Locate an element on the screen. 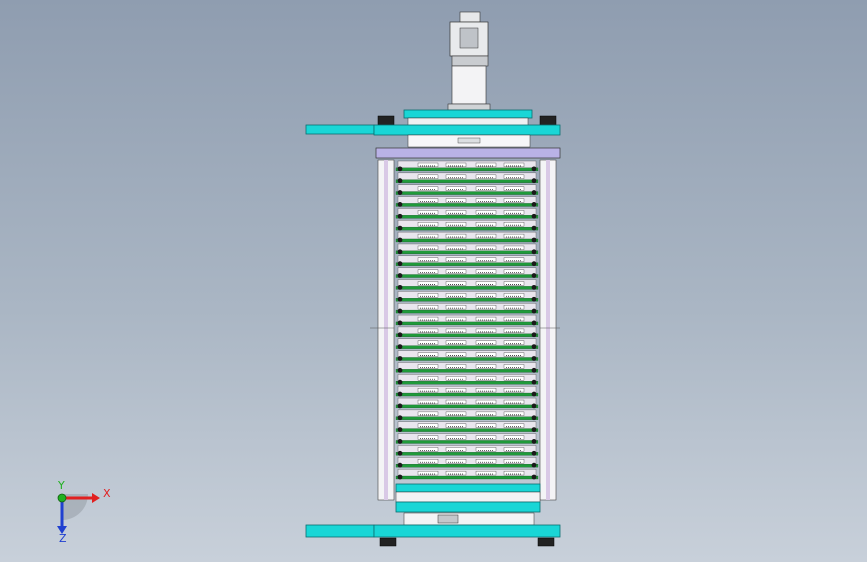 The height and width of the screenshot is (562, 867). x-axis-arrow is located at coordinates (96, 498).